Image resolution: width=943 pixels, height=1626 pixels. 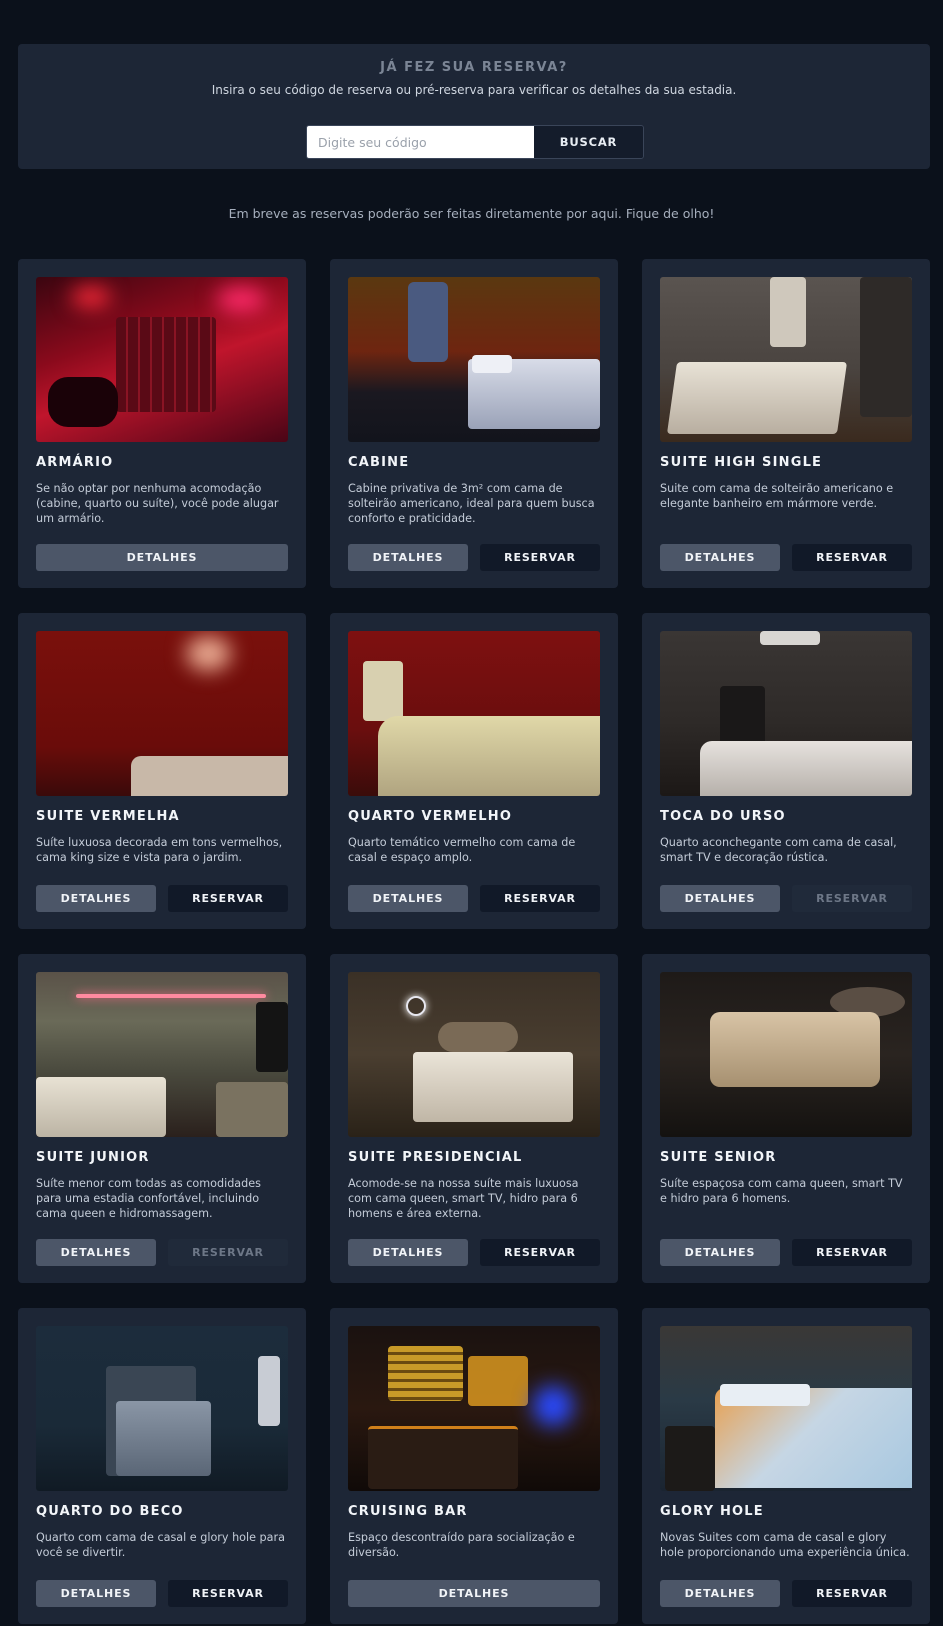 I want to click on photo-quarto-do-beco, so click(x=162, y=1408).